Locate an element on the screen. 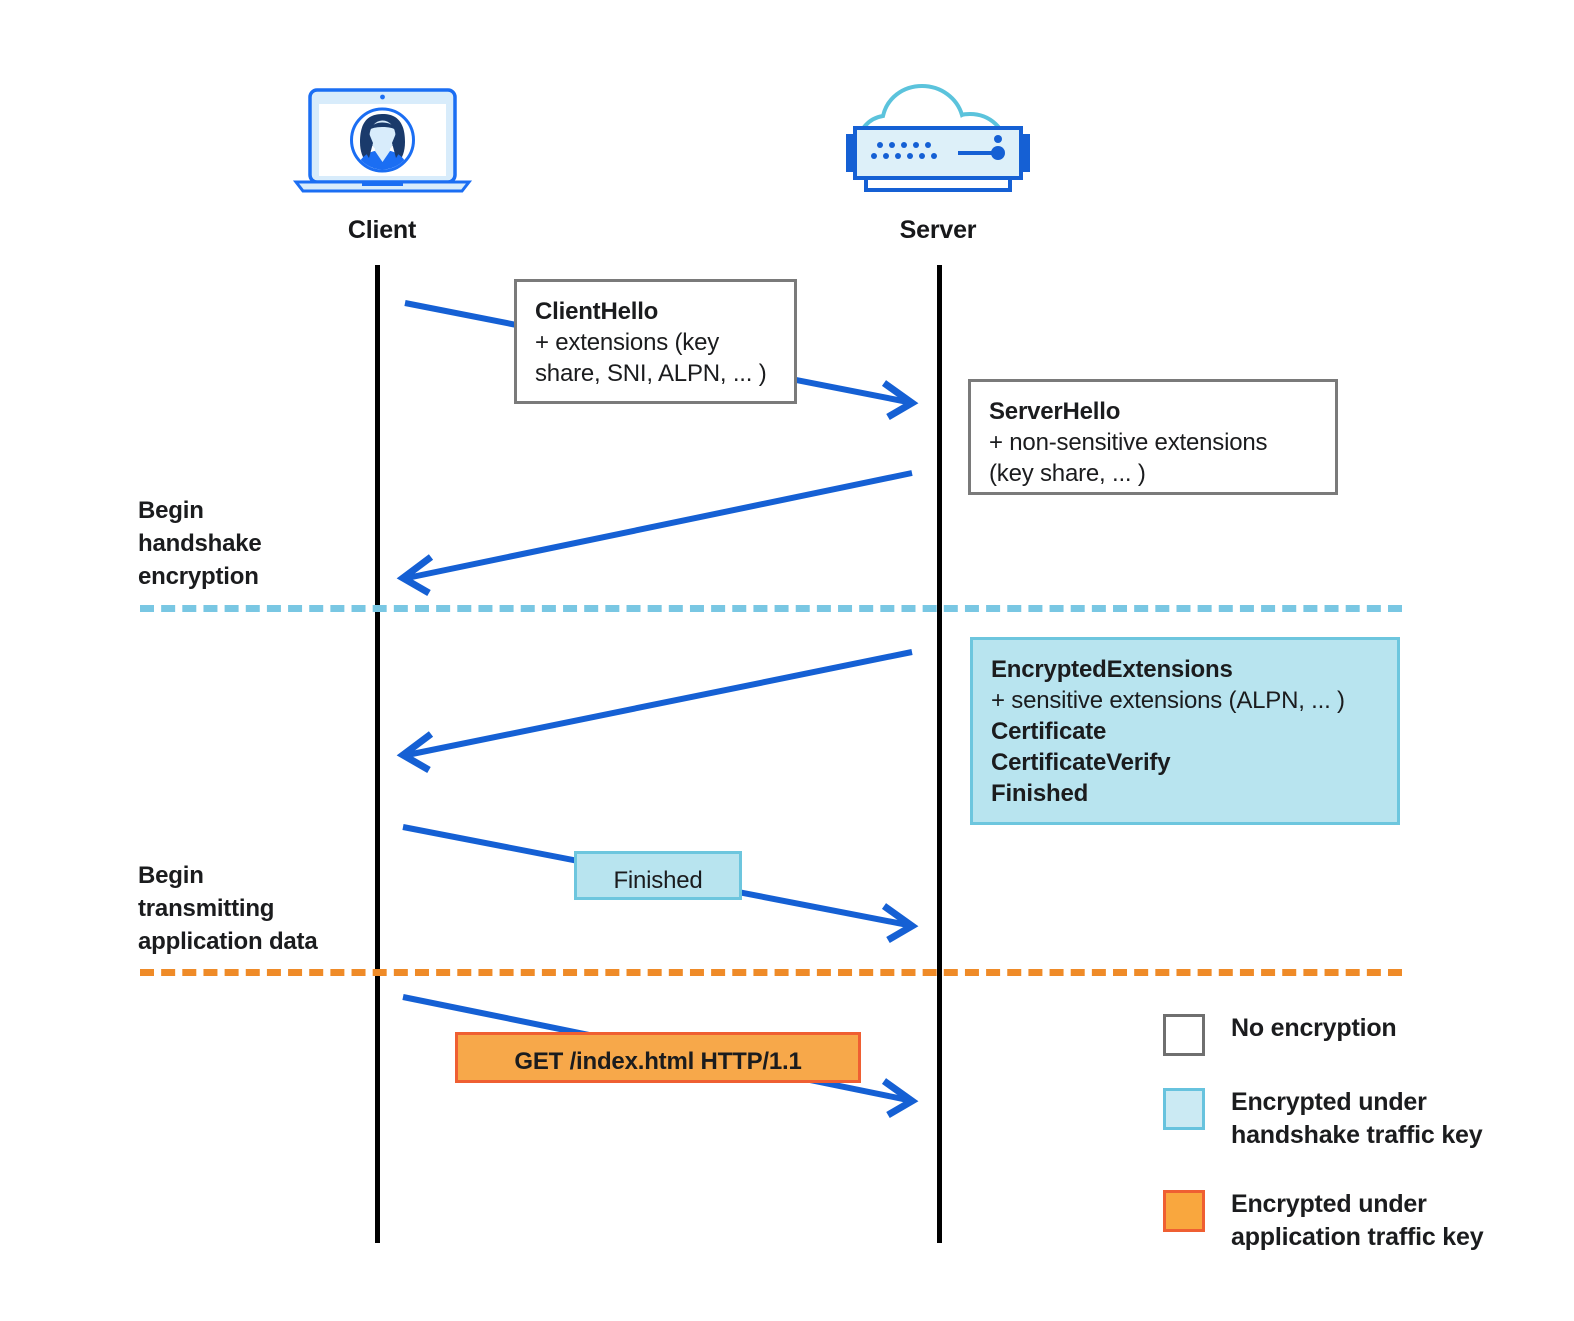 The height and width of the screenshot is (1321, 1574). arrow-encrypted-extensions is located at coordinates (654, 711).